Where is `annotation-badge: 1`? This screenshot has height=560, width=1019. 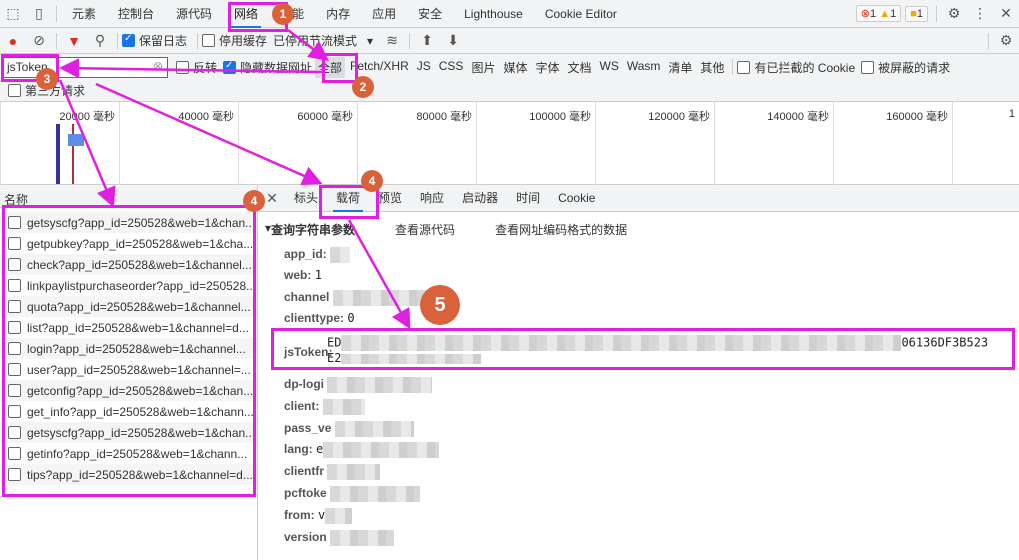
annotation-badge: 1 is located at coordinates (283, 14).